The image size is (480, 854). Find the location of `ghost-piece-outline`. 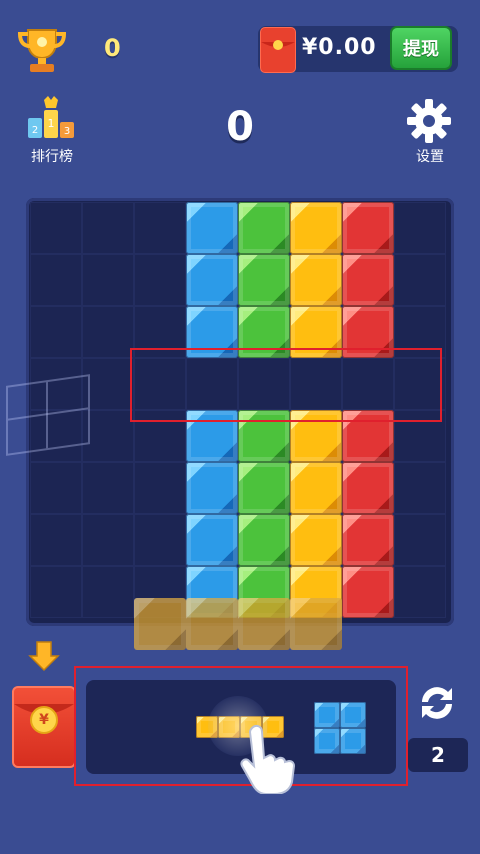

ghost-piece-outline is located at coordinates (48, 415).